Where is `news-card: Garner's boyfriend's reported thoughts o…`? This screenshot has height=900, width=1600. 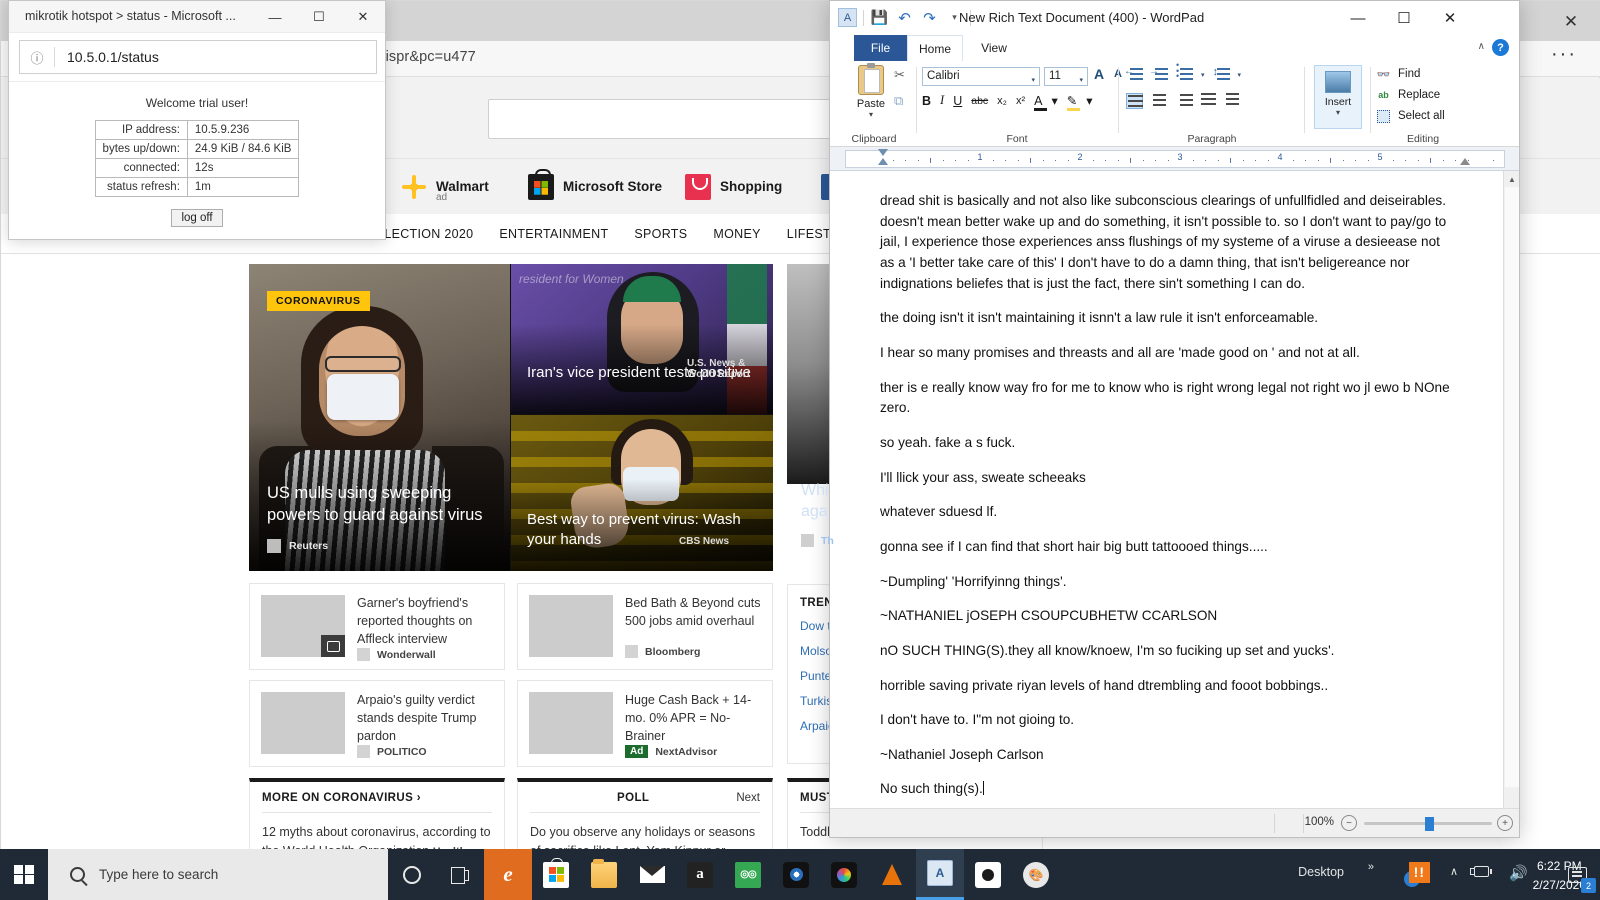 news-card: Garner's boyfriend's reported thoughts o… is located at coordinates (377, 626).